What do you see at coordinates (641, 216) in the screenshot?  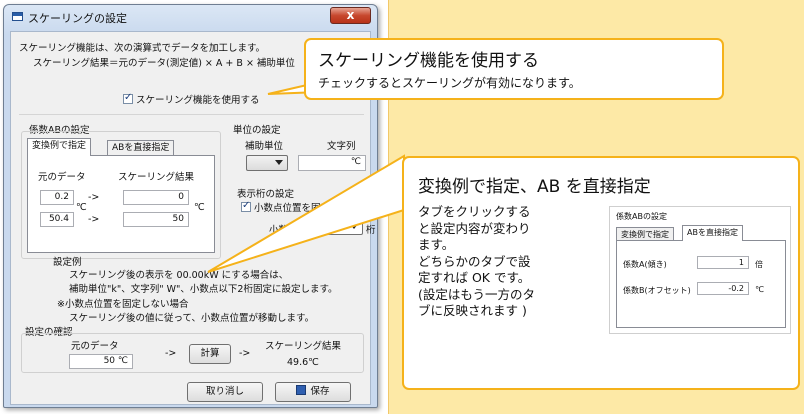 I see `mini-group-label: 係数ABの設定` at bounding box center [641, 216].